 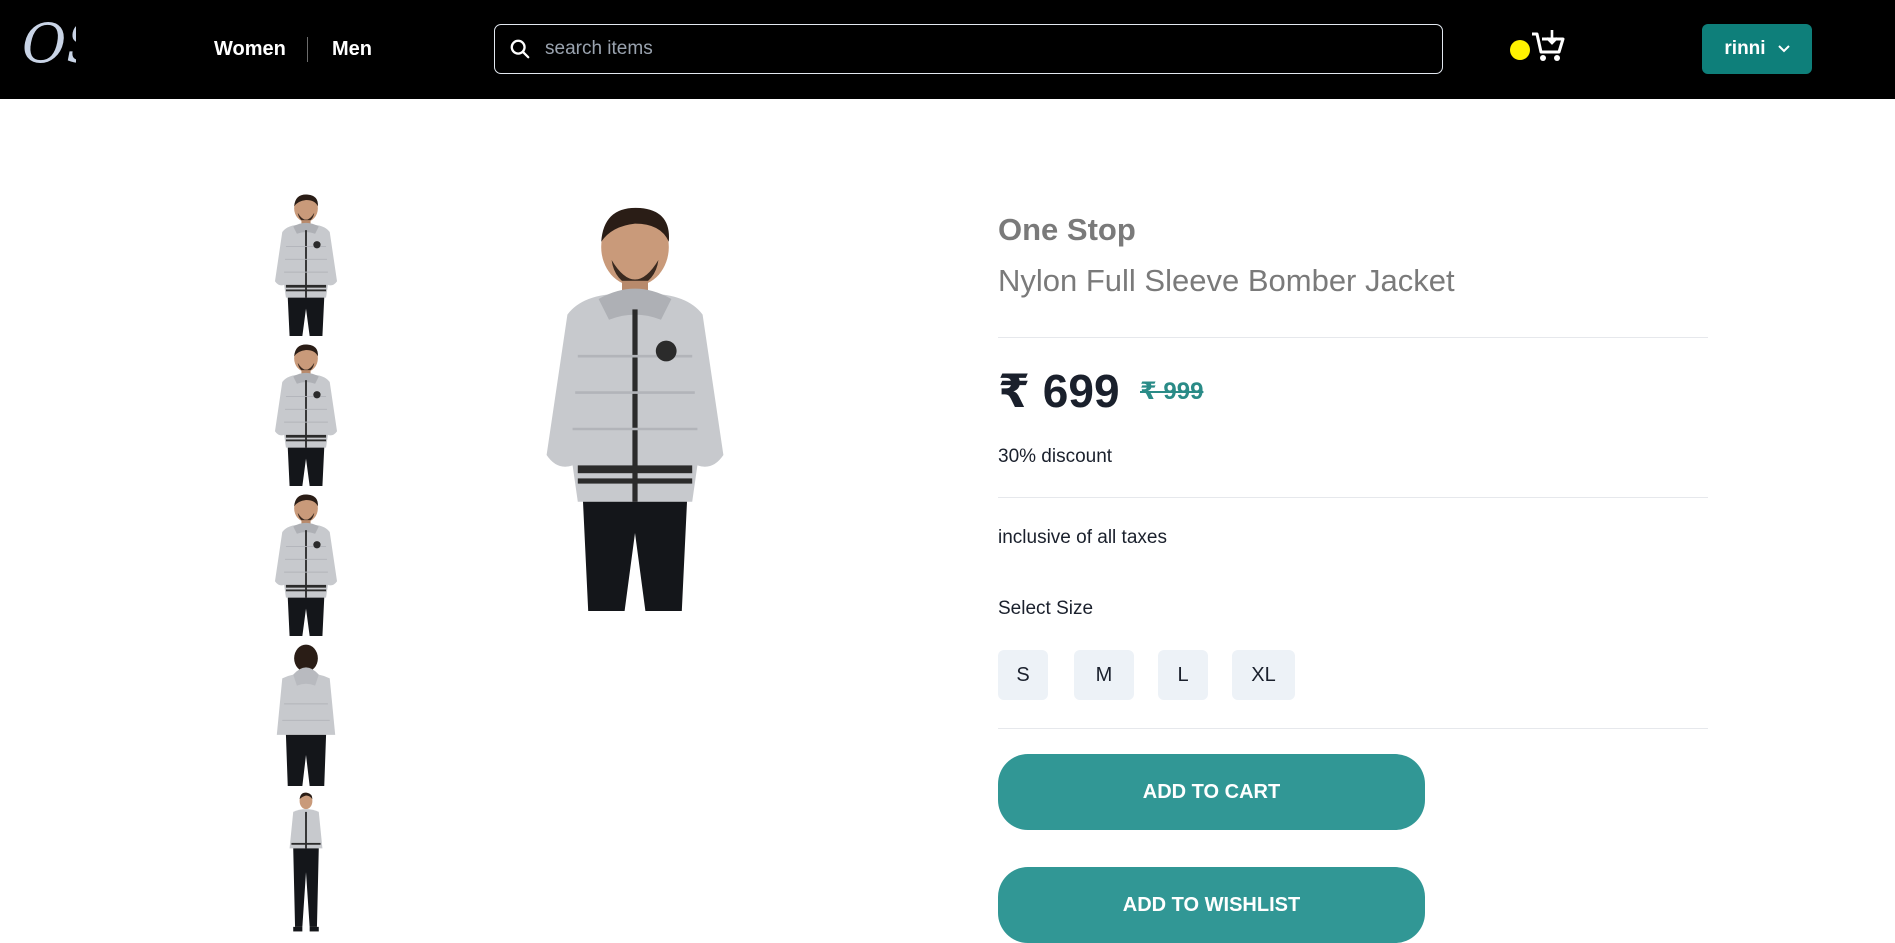 What do you see at coordinates (1059, 391) in the screenshot?
I see `current-price: ₹ 699` at bounding box center [1059, 391].